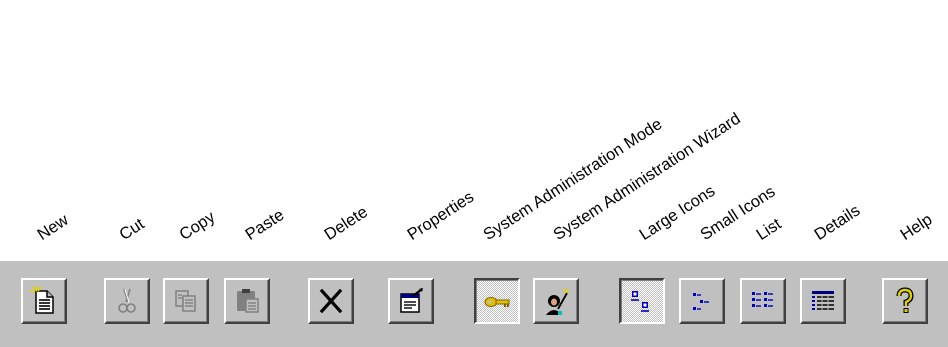  I want to click on label-list: List, so click(769, 229).